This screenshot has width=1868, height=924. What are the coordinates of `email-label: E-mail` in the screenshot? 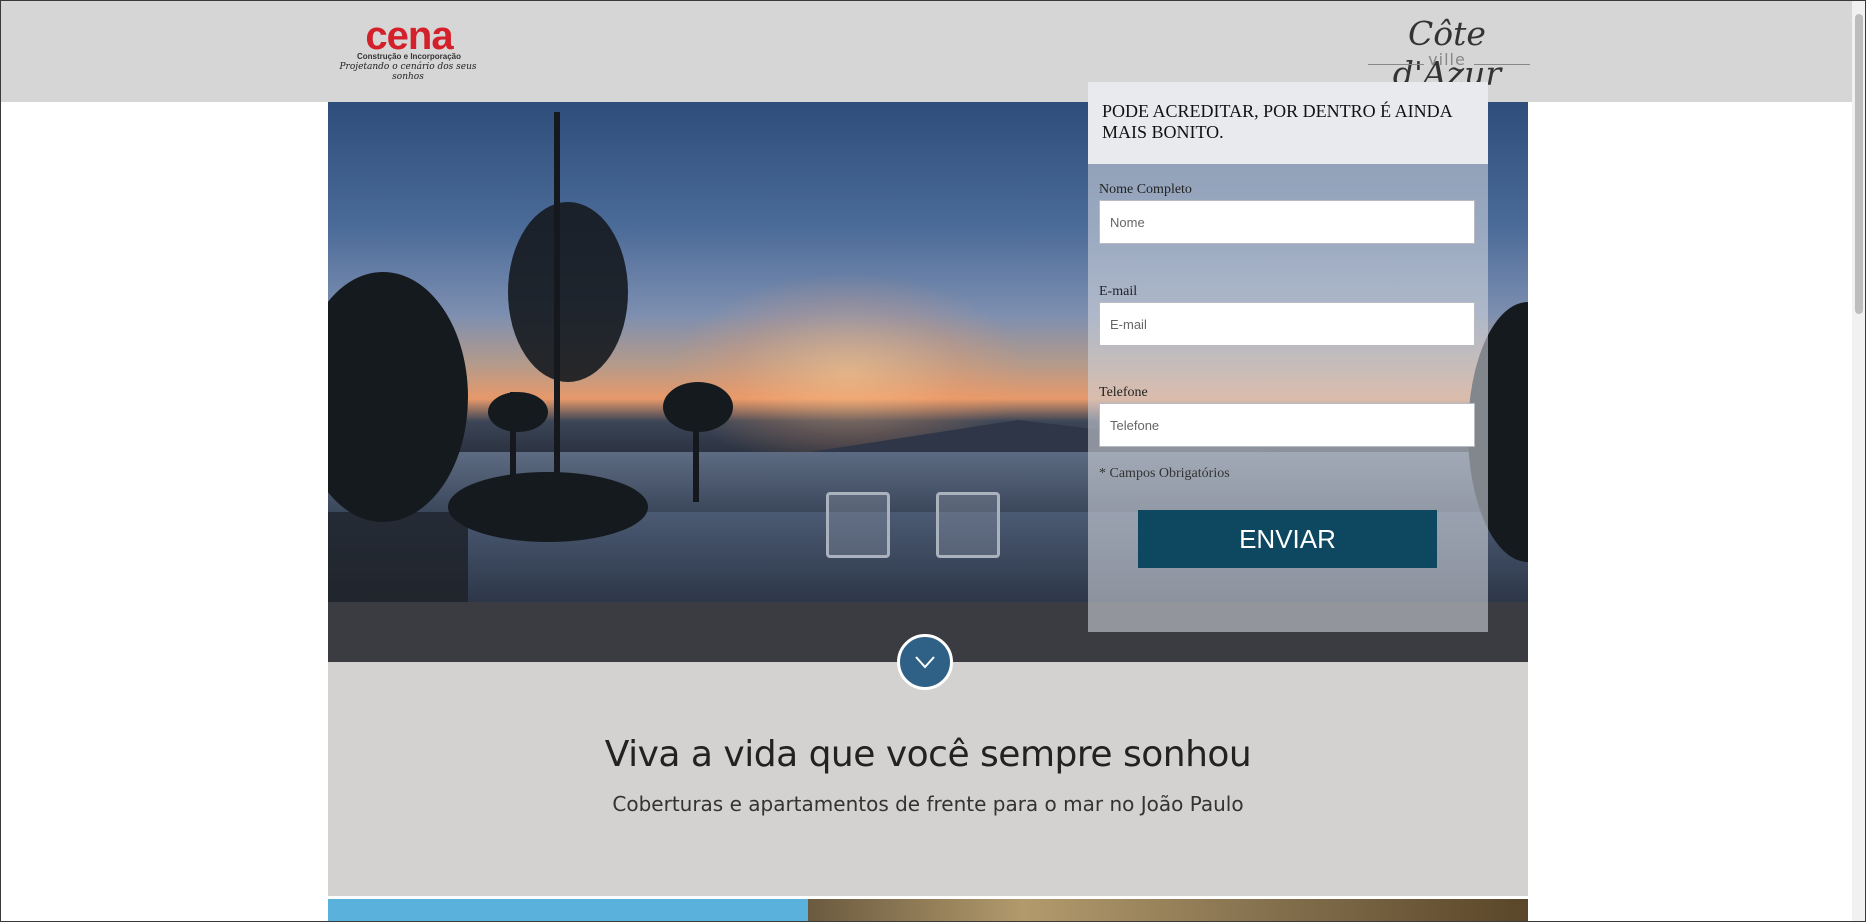 It's located at (1118, 291).